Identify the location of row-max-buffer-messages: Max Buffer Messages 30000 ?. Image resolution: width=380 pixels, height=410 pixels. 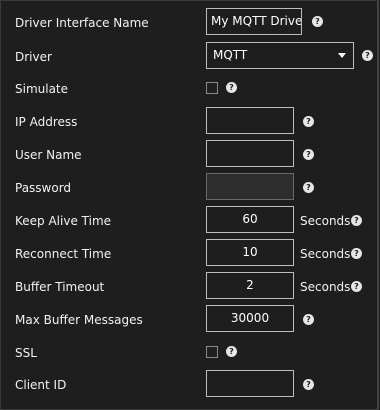
(189, 320).